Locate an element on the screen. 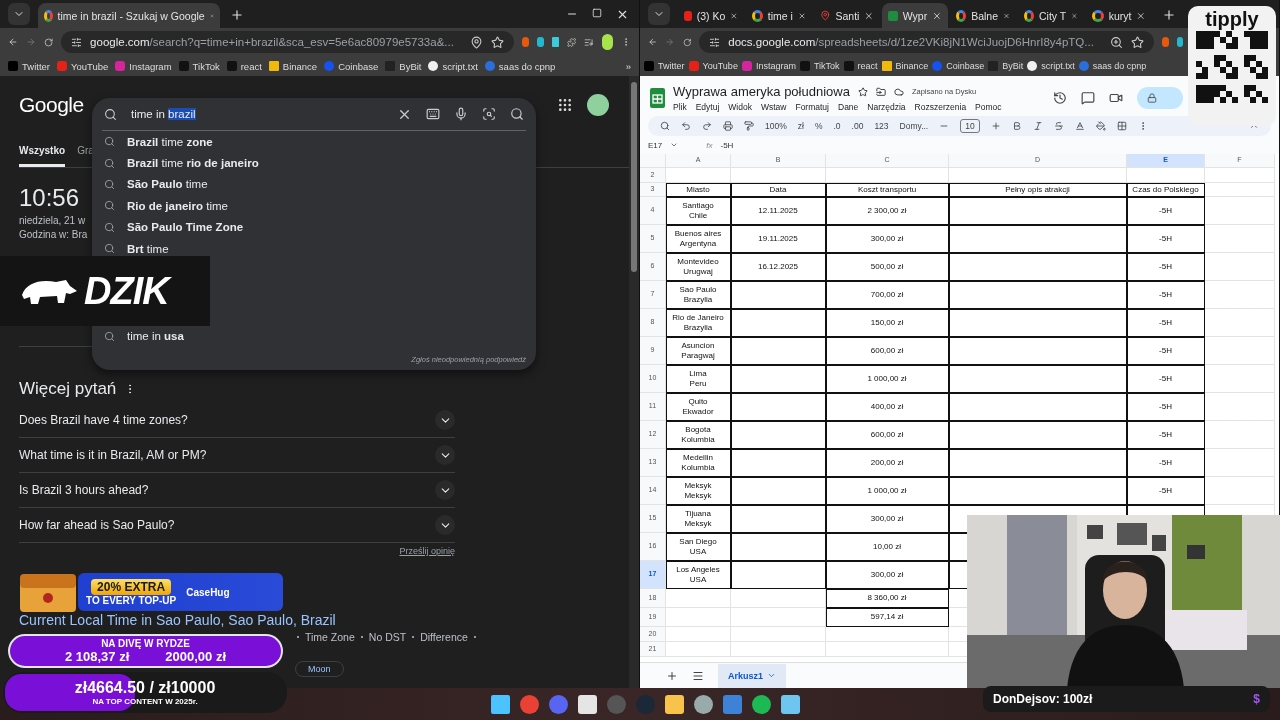 The height and width of the screenshot is (720, 1280). column-heading: Data is located at coordinates (778, 190).